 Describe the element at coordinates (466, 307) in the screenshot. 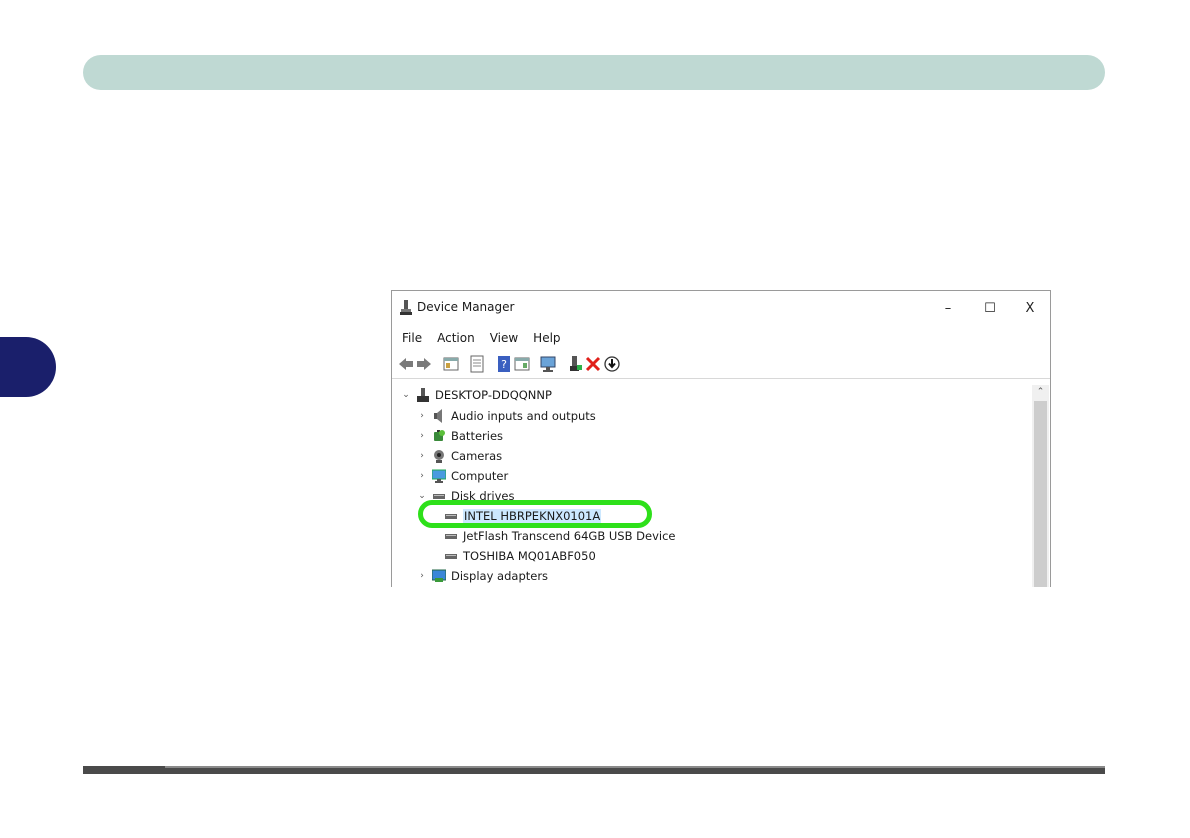

I see `window-title: Device Manager` at that location.